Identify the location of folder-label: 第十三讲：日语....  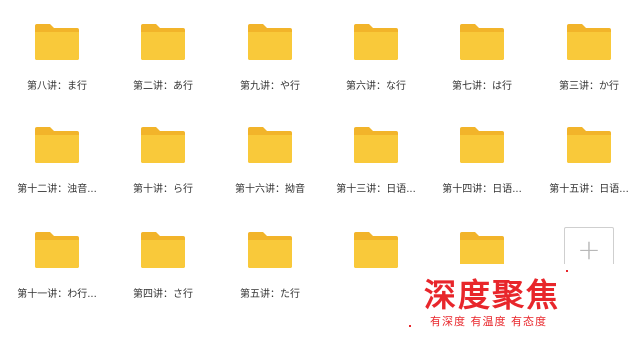
(376, 189).